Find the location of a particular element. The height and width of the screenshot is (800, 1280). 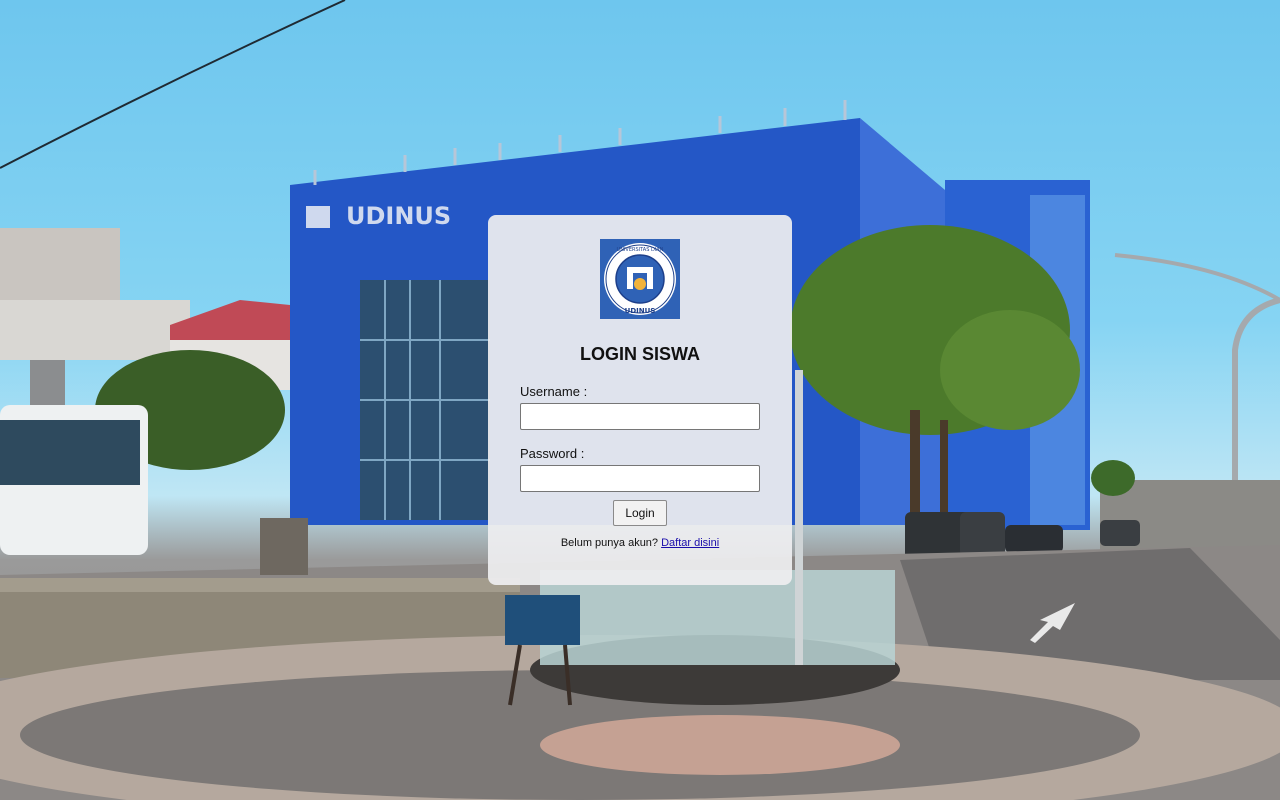

register-link: Daftar disini is located at coordinates (690, 543).